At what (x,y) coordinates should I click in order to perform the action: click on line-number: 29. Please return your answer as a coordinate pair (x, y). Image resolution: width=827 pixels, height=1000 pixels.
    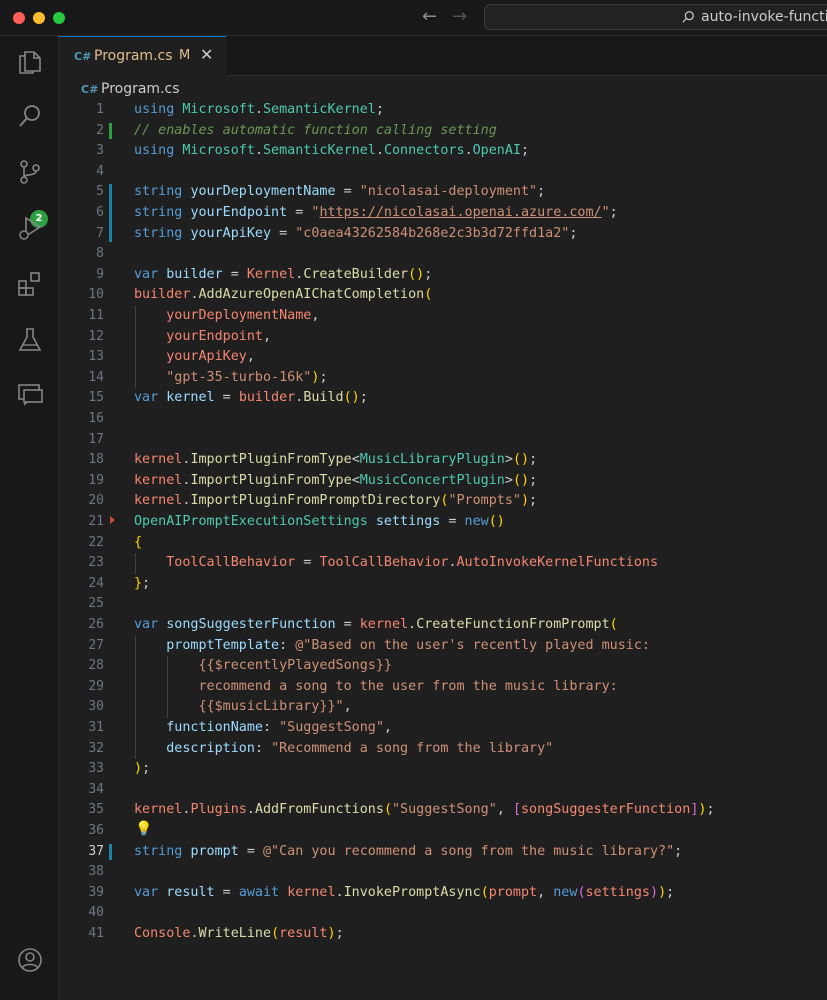
    Looking at the image, I should click on (96, 686).